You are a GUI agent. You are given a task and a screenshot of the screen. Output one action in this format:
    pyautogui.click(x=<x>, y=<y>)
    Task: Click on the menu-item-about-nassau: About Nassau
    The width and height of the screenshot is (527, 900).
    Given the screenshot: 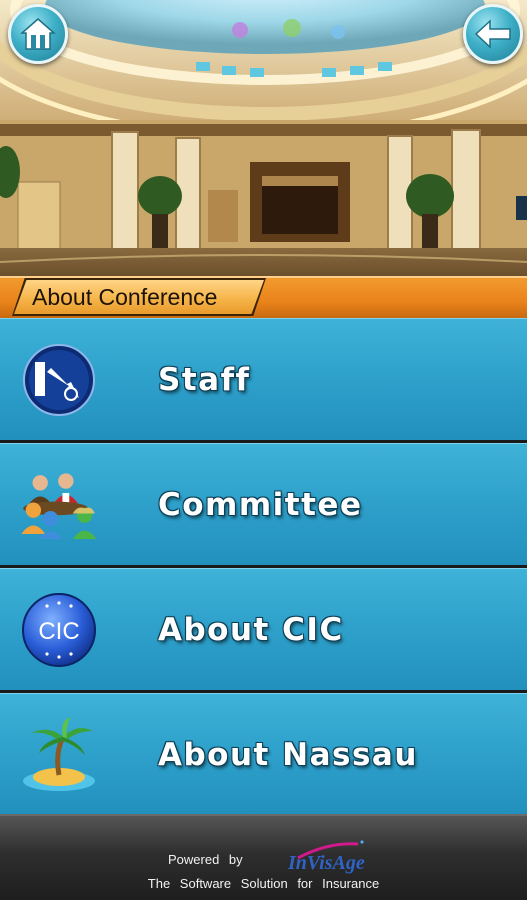 What is the action you would take?
    pyautogui.click(x=263, y=753)
    